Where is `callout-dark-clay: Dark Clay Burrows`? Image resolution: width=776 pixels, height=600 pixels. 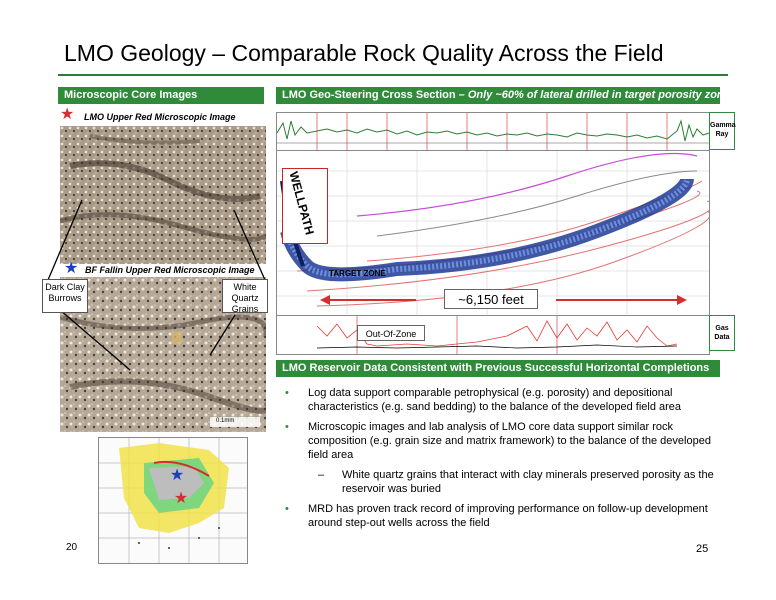 callout-dark-clay: Dark Clay Burrows is located at coordinates (65, 296).